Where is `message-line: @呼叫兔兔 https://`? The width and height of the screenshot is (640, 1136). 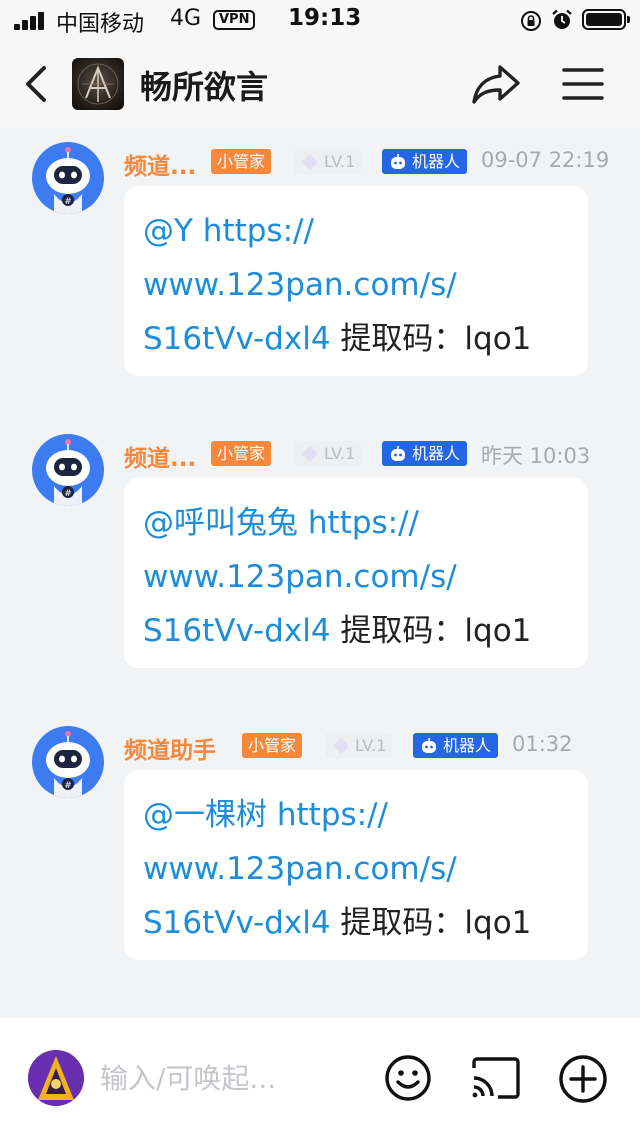 message-line: @呼叫兔兔 https:// is located at coordinates (356, 523).